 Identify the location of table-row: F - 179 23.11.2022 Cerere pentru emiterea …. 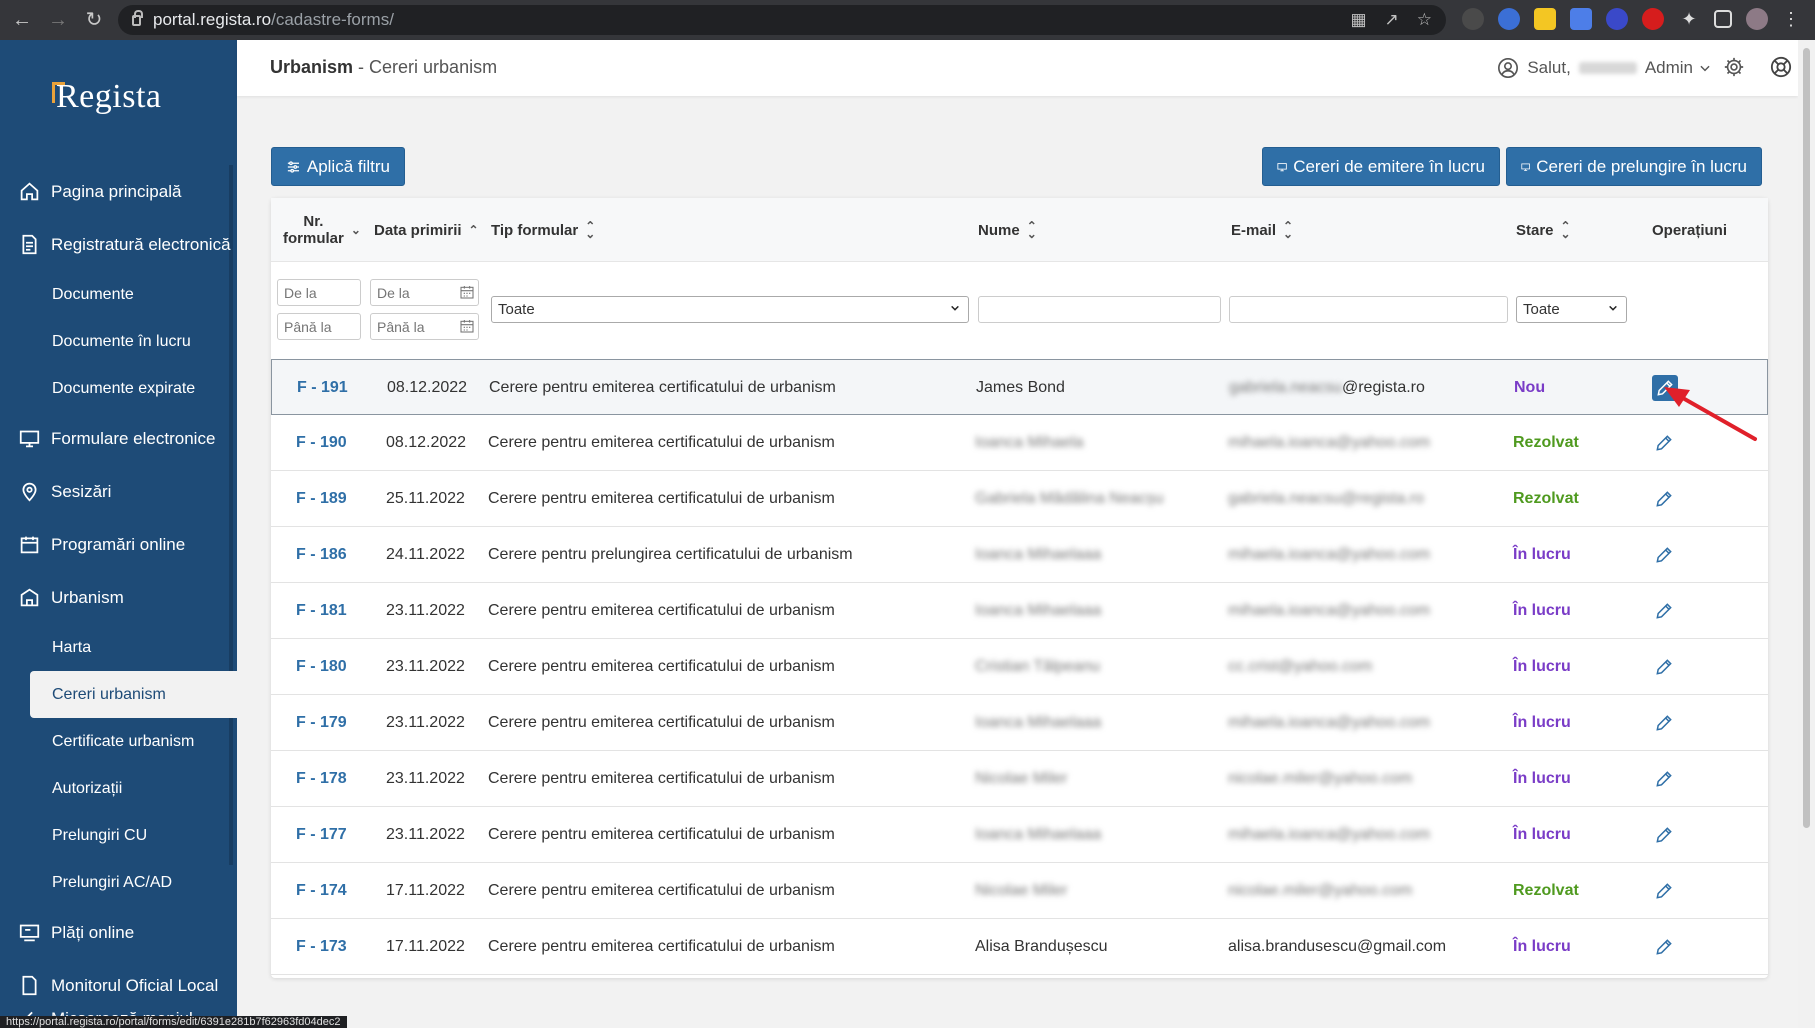
(1019, 723).